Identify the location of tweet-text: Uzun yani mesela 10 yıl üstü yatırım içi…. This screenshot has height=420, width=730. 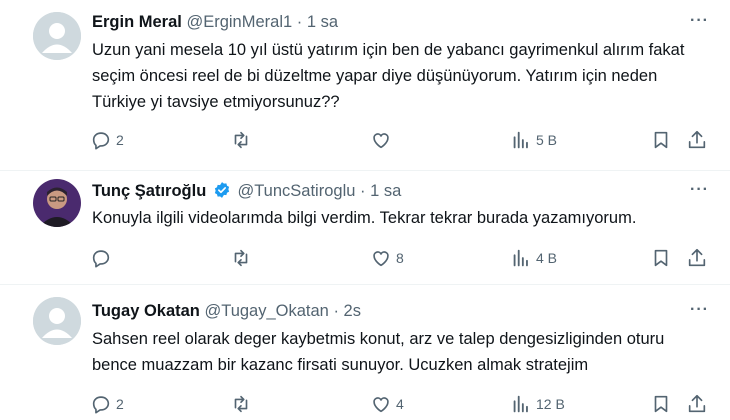
(388, 76).